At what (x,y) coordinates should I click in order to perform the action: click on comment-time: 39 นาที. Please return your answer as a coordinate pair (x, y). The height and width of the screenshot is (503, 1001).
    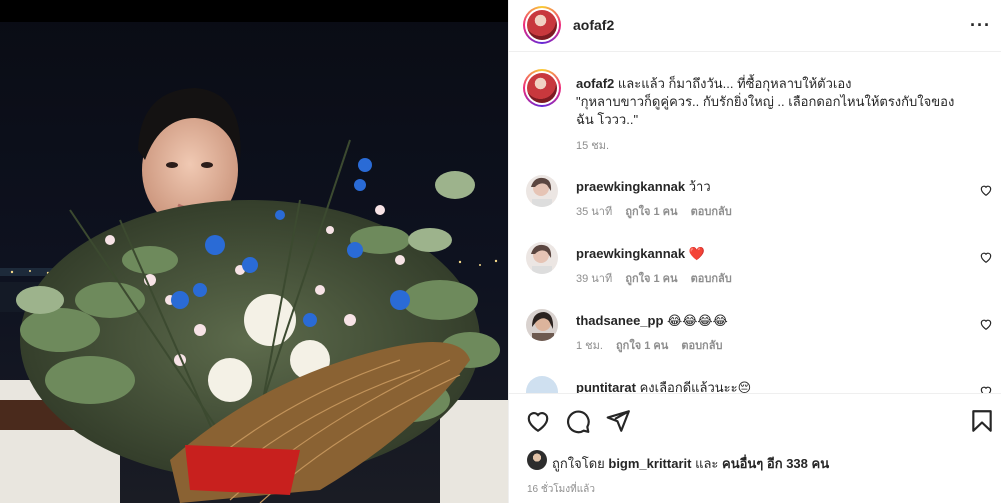
    Looking at the image, I should click on (594, 279).